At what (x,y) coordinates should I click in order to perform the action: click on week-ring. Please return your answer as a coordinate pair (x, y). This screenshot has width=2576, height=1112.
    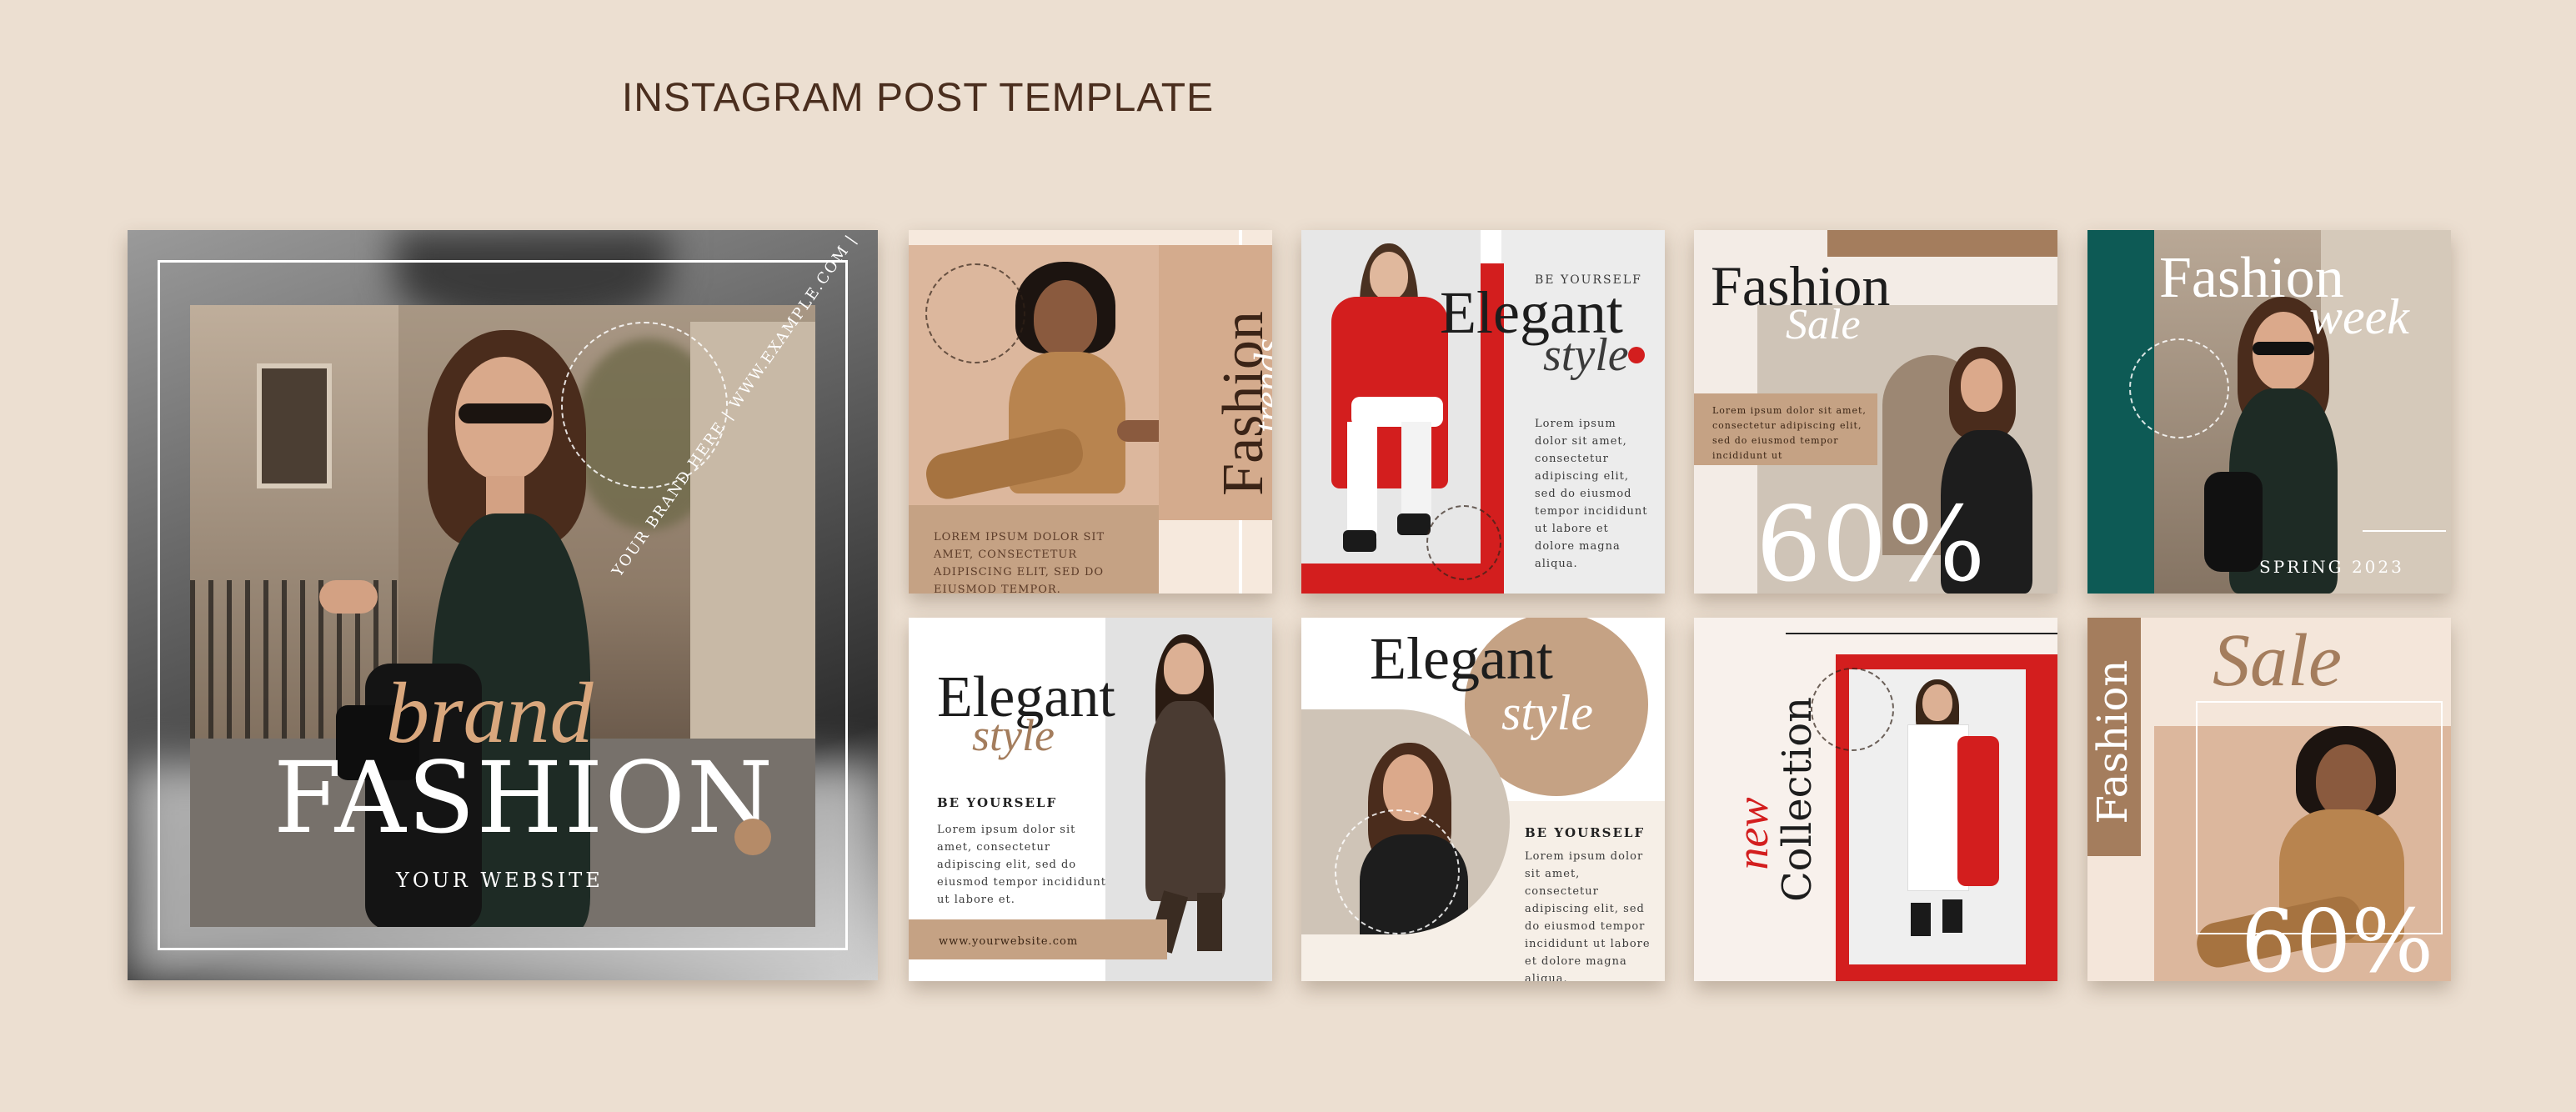
    Looking at the image, I should click on (2179, 388).